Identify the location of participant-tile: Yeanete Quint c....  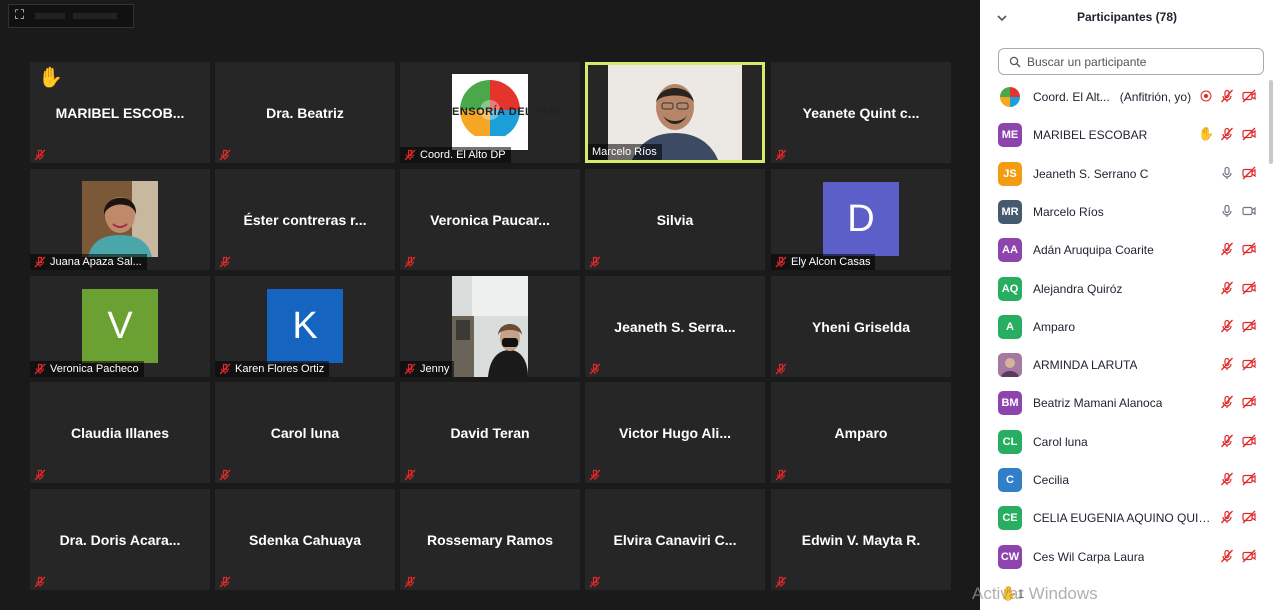
(861, 112).